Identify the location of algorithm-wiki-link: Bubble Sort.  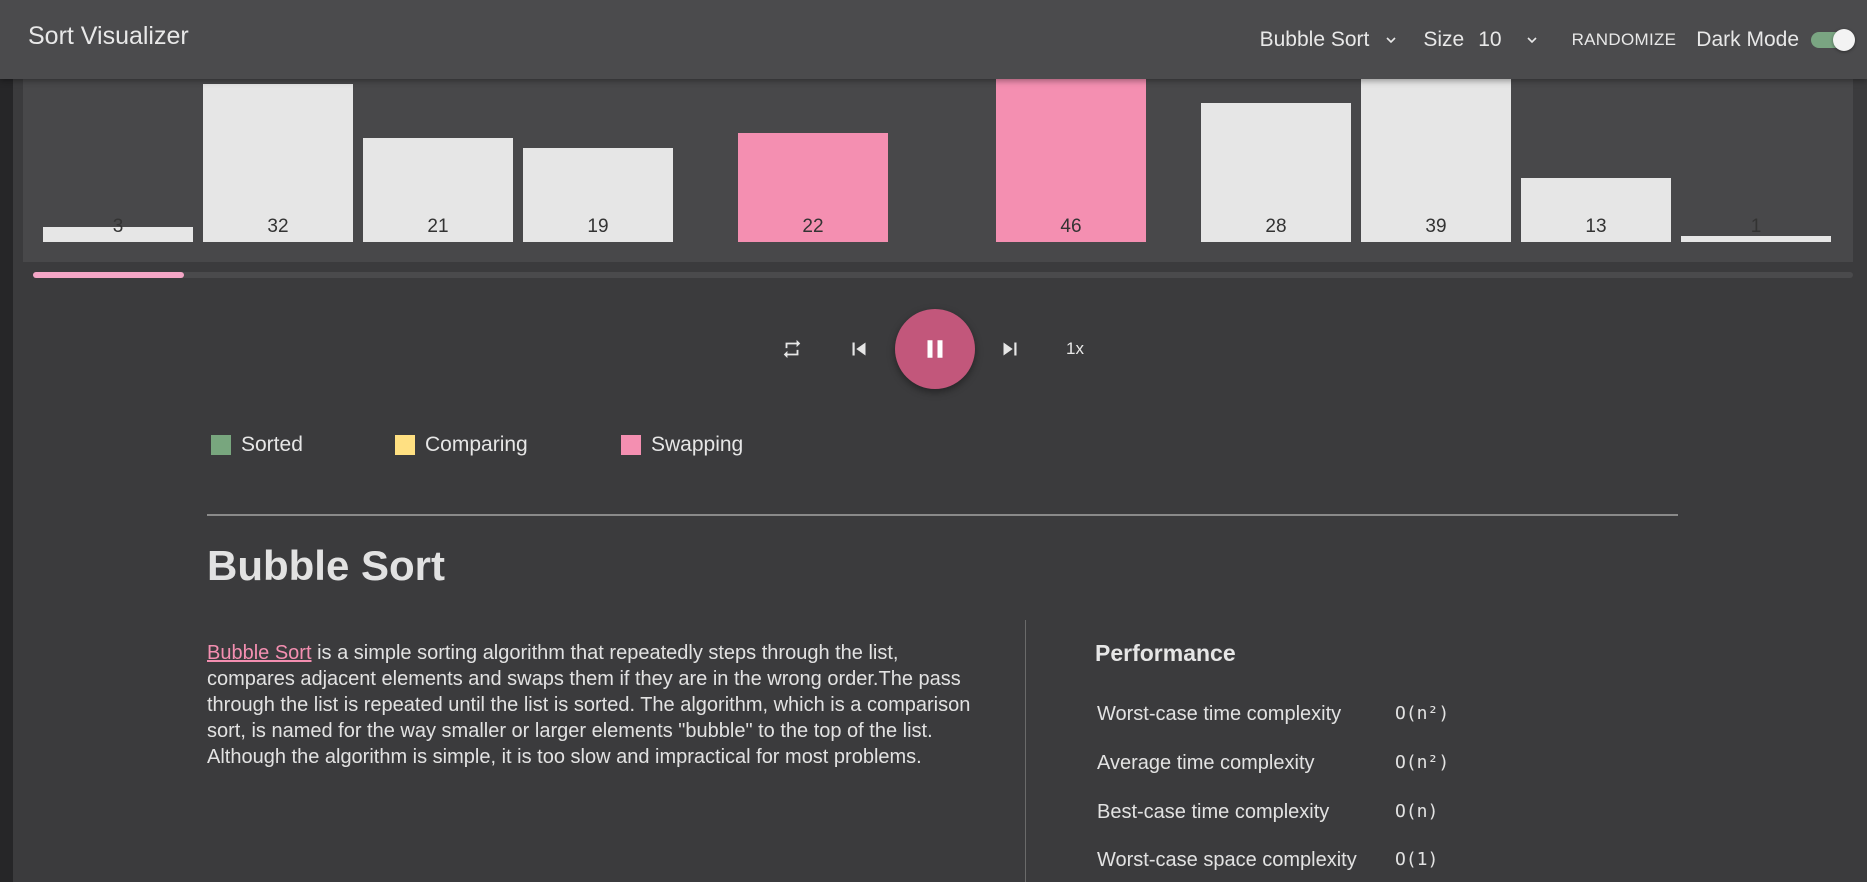
(259, 653).